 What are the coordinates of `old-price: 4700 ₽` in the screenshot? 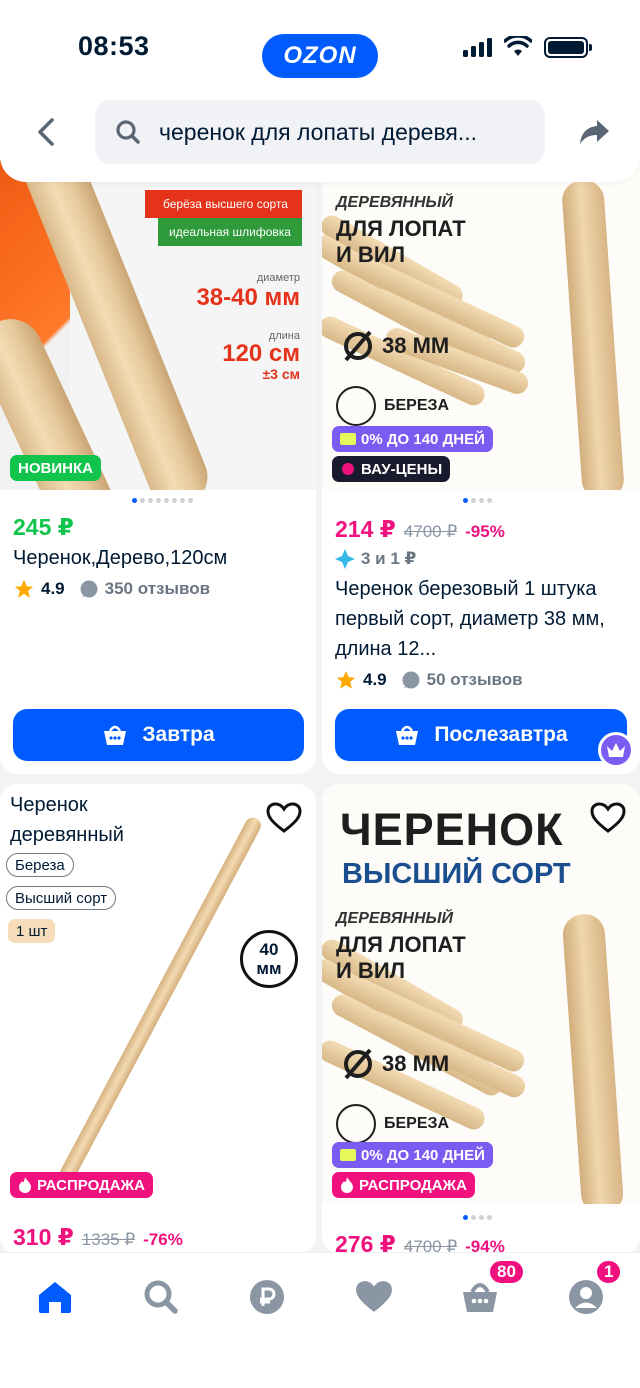 It's located at (430, 531).